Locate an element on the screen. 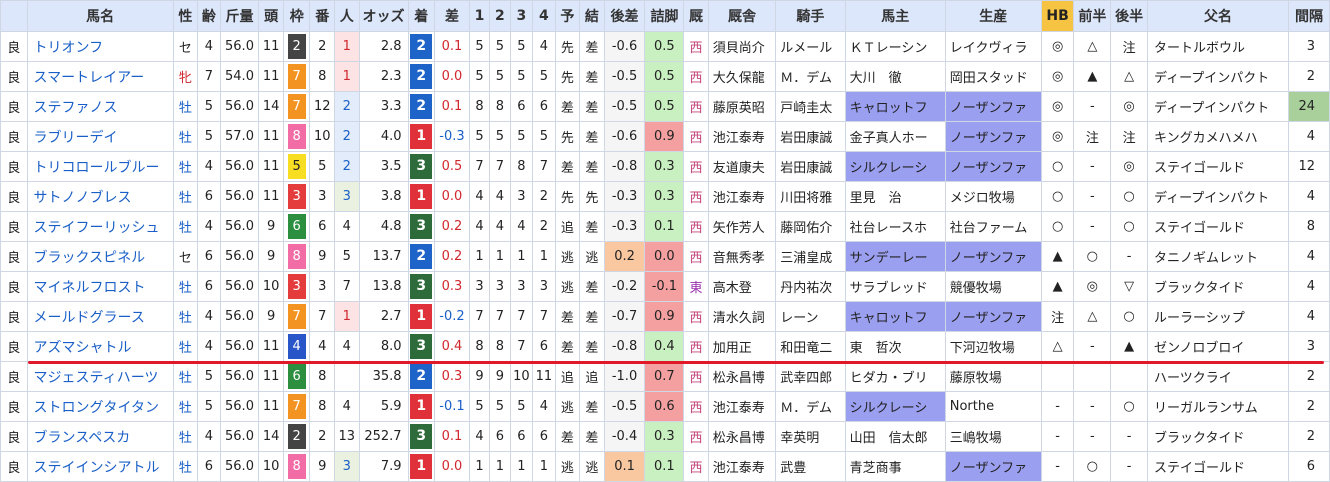  second-half-mark-cell: ▽ is located at coordinates (1129, 286).